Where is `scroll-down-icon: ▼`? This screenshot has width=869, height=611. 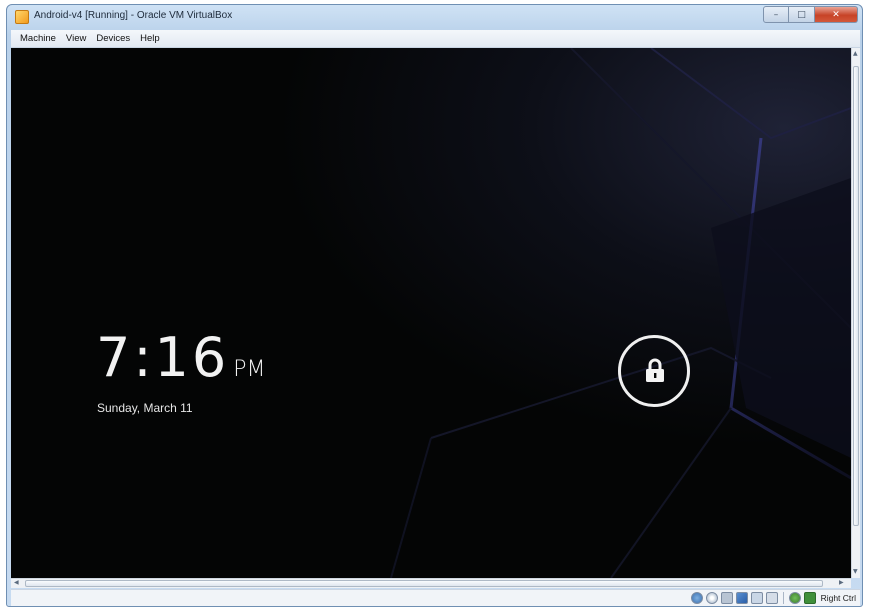 scroll-down-icon: ▼ is located at coordinates (855, 571).